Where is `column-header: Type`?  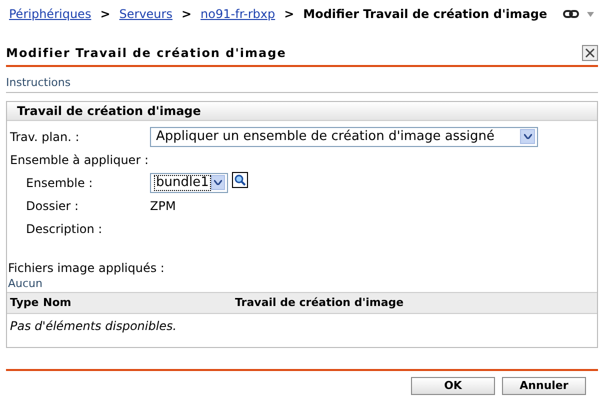
column-header: Type is located at coordinates (25, 302).